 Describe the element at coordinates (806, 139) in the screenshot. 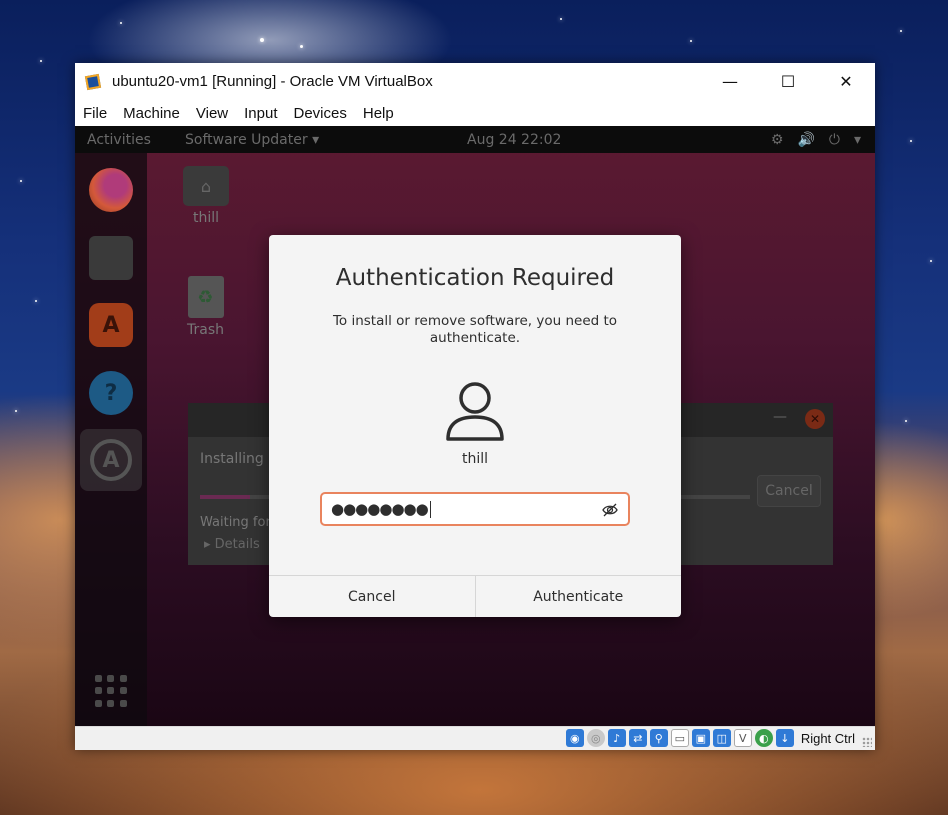

I see `volume-icon: 🔊` at that location.